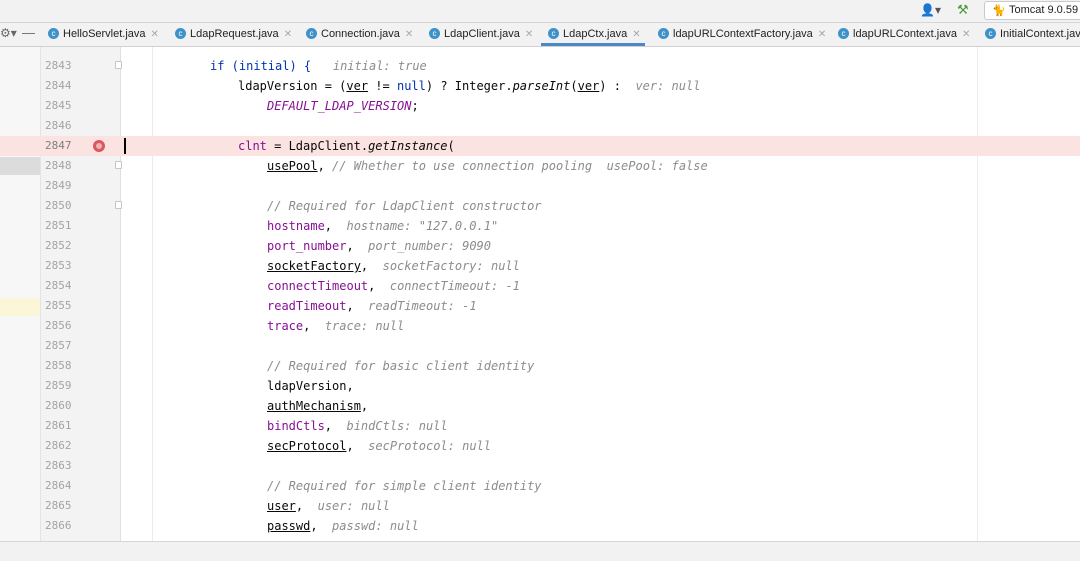 The height and width of the screenshot is (561, 1080). I want to click on code-token: passwd, so click(289, 526).